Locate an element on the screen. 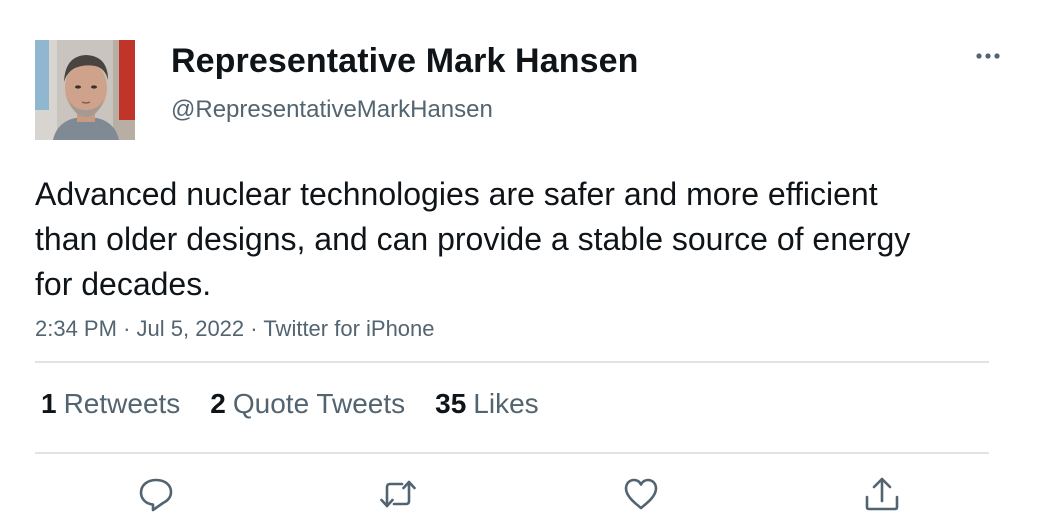  likes-stat: 35 Likes is located at coordinates (487, 404).